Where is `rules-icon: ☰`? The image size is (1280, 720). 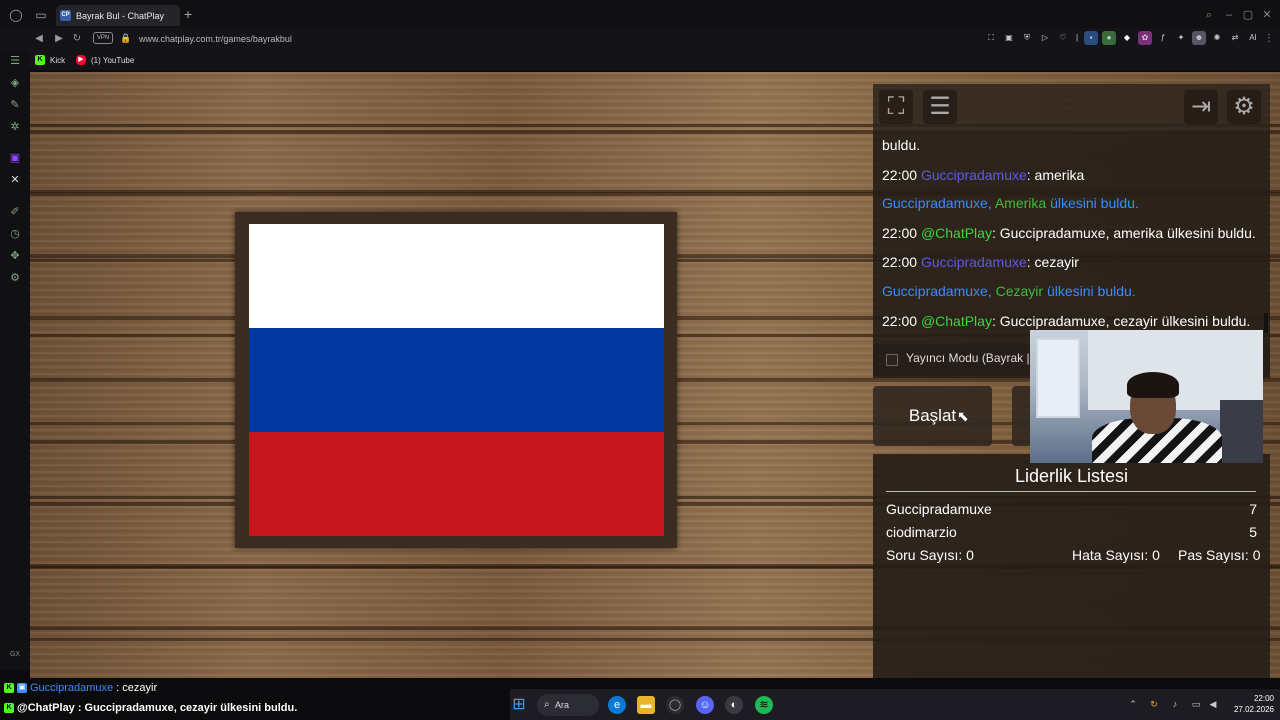
rules-icon: ☰ is located at coordinates (940, 107).